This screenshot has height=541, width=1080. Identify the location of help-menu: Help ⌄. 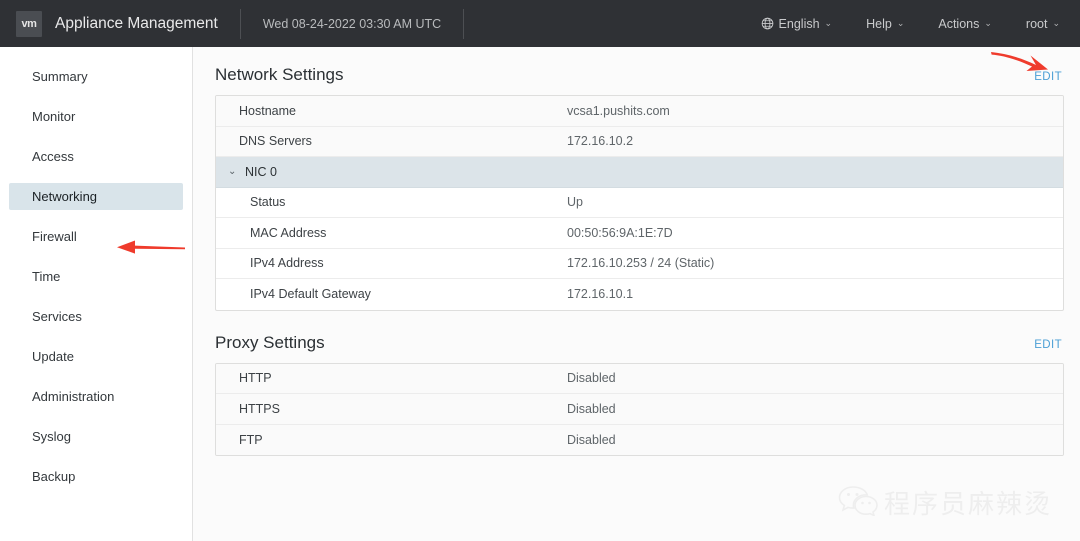
(885, 24).